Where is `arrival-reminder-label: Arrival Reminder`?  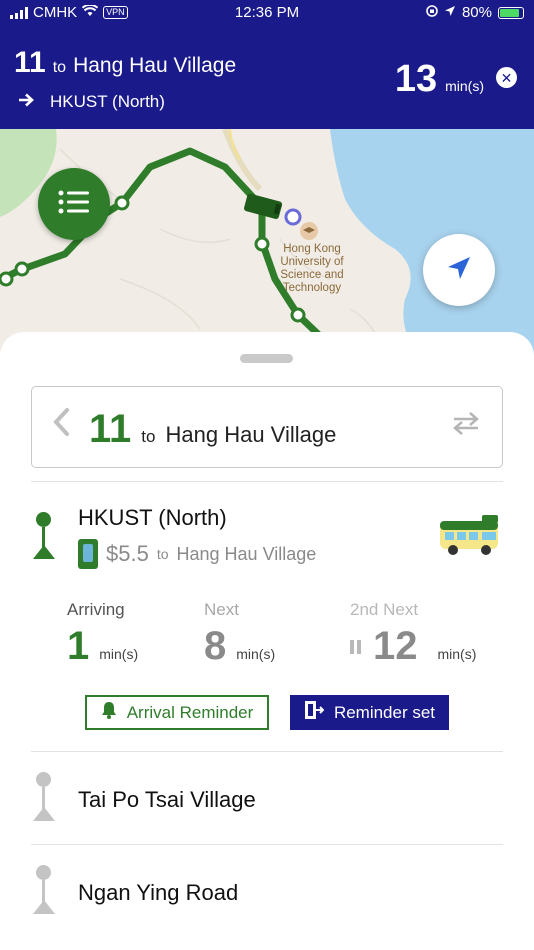
arrival-reminder-label: Arrival Reminder is located at coordinates (190, 712).